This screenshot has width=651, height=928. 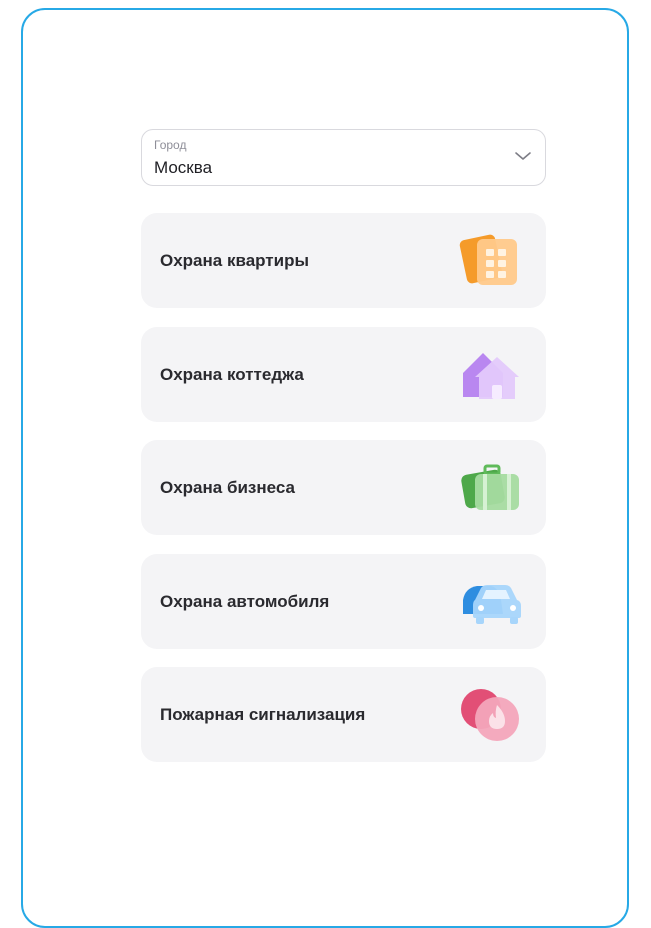 What do you see at coordinates (343, 374) in the screenshot?
I see `service-card-cottage: Охрана коттеджа` at bounding box center [343, 374].